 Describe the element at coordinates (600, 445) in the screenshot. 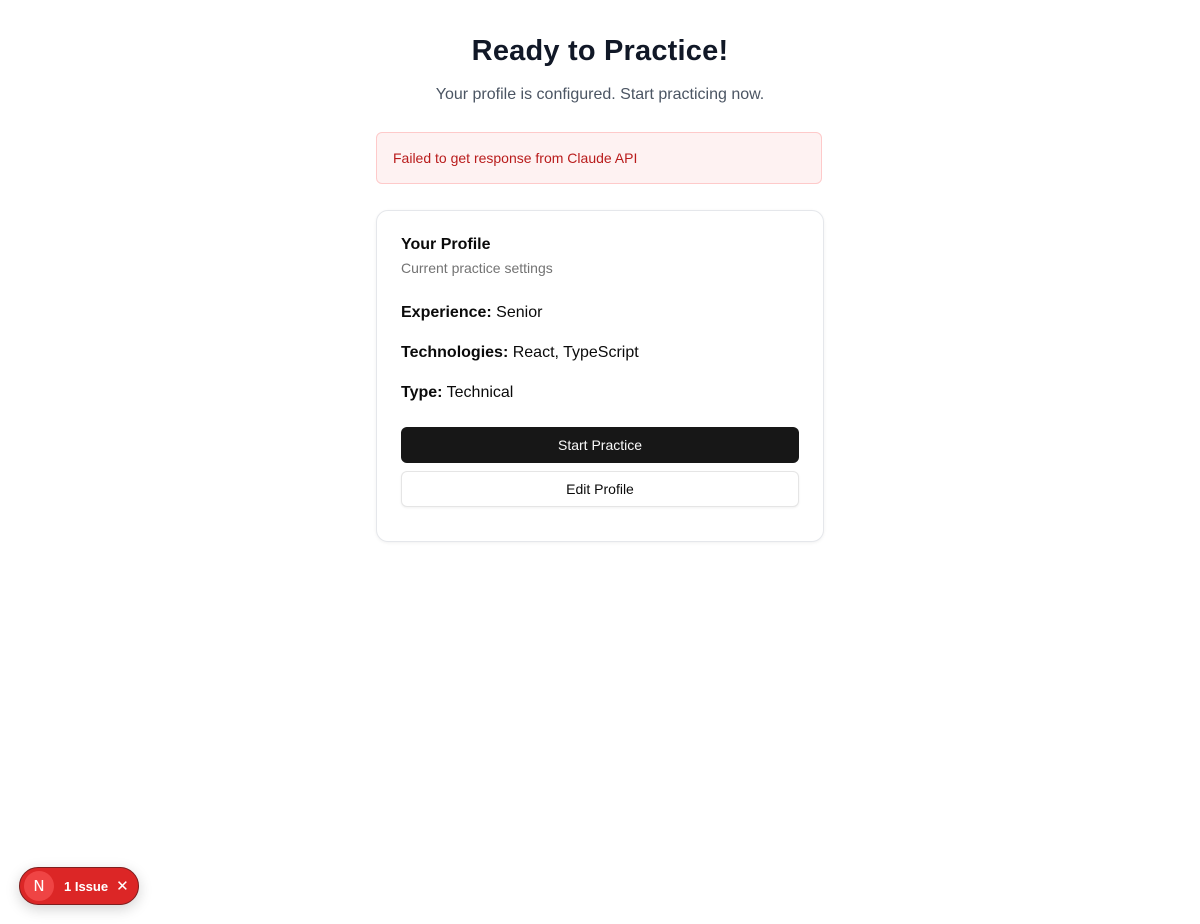

I see `start-practice-button: Start Practice` at that location.